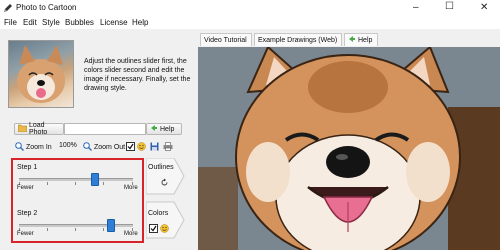  Describe the element at coordinates (110, 147) in the screenshot. I see `zoom-out-label: Zoom Out` at that location.